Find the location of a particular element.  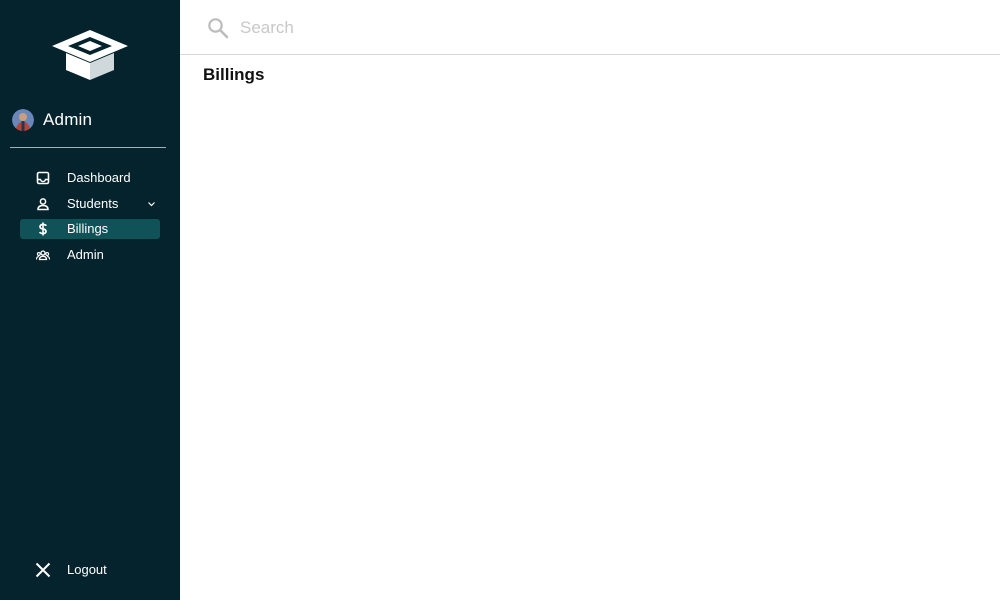

sidebar-item-students: Students is located at coordinates (90, 204).